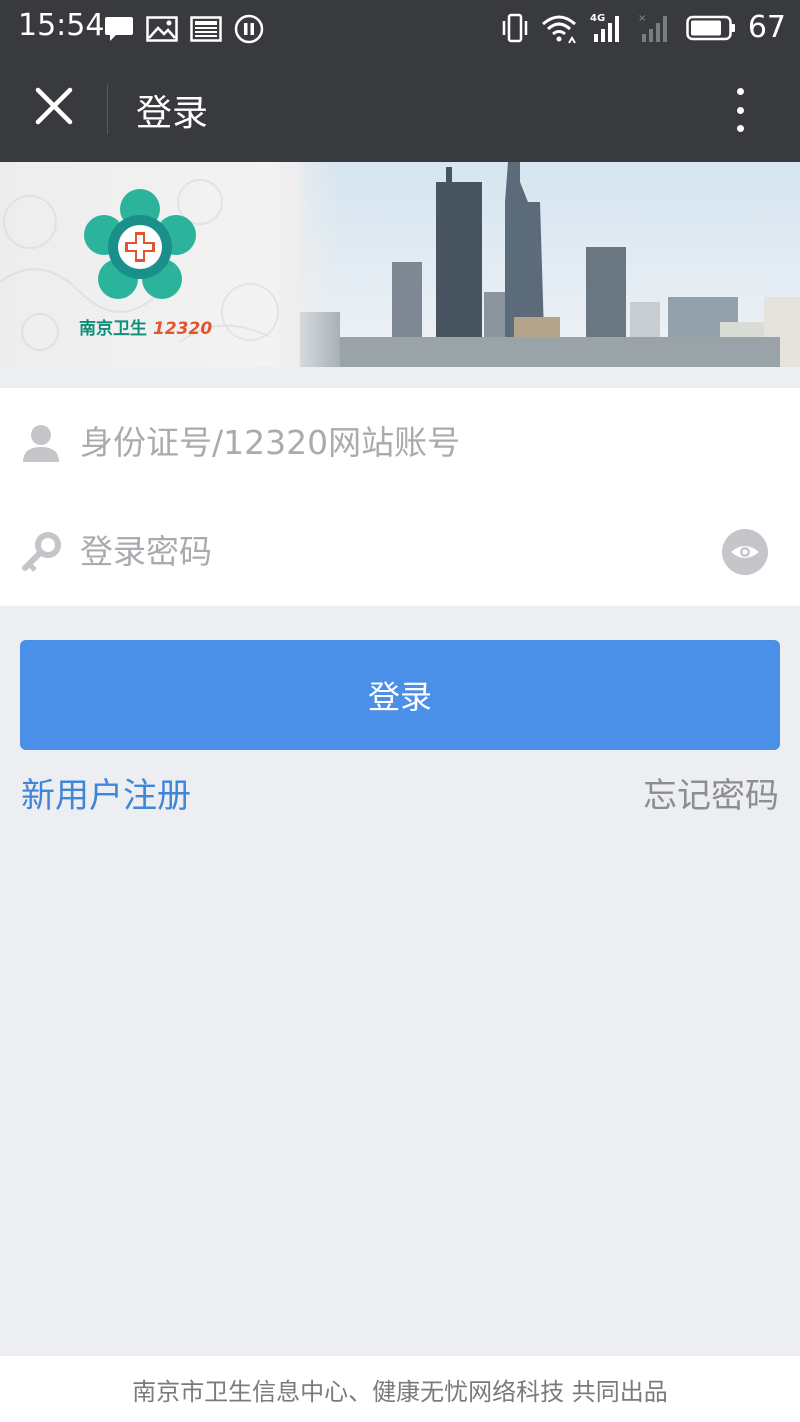 The width and height of the screenshot is (800, 1422). What do you see at coordinates (119, 29) in the screenshot?
I see `message-icon` at bounding box center [119, 29].